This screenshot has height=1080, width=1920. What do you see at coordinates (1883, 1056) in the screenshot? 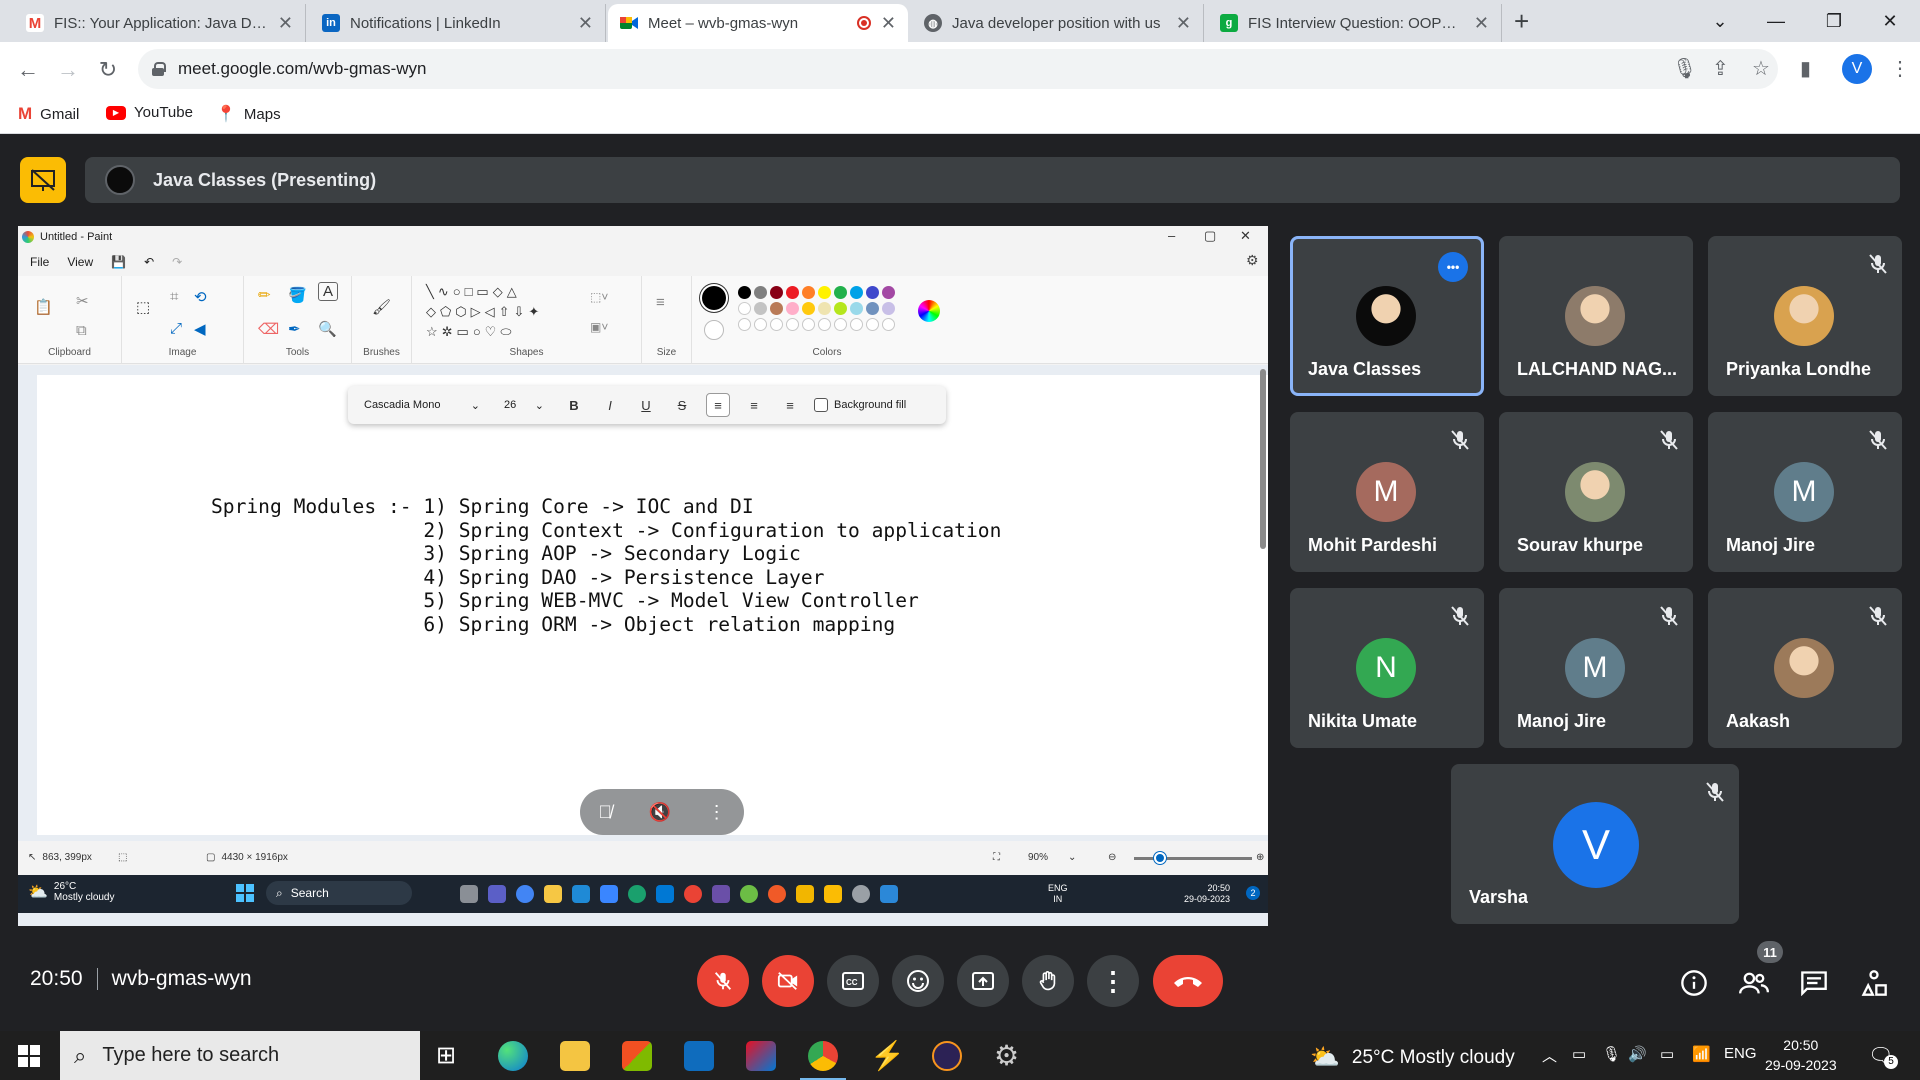
I see `notification-center-button: 🗨 5` at bounding box center [1883, 1056].